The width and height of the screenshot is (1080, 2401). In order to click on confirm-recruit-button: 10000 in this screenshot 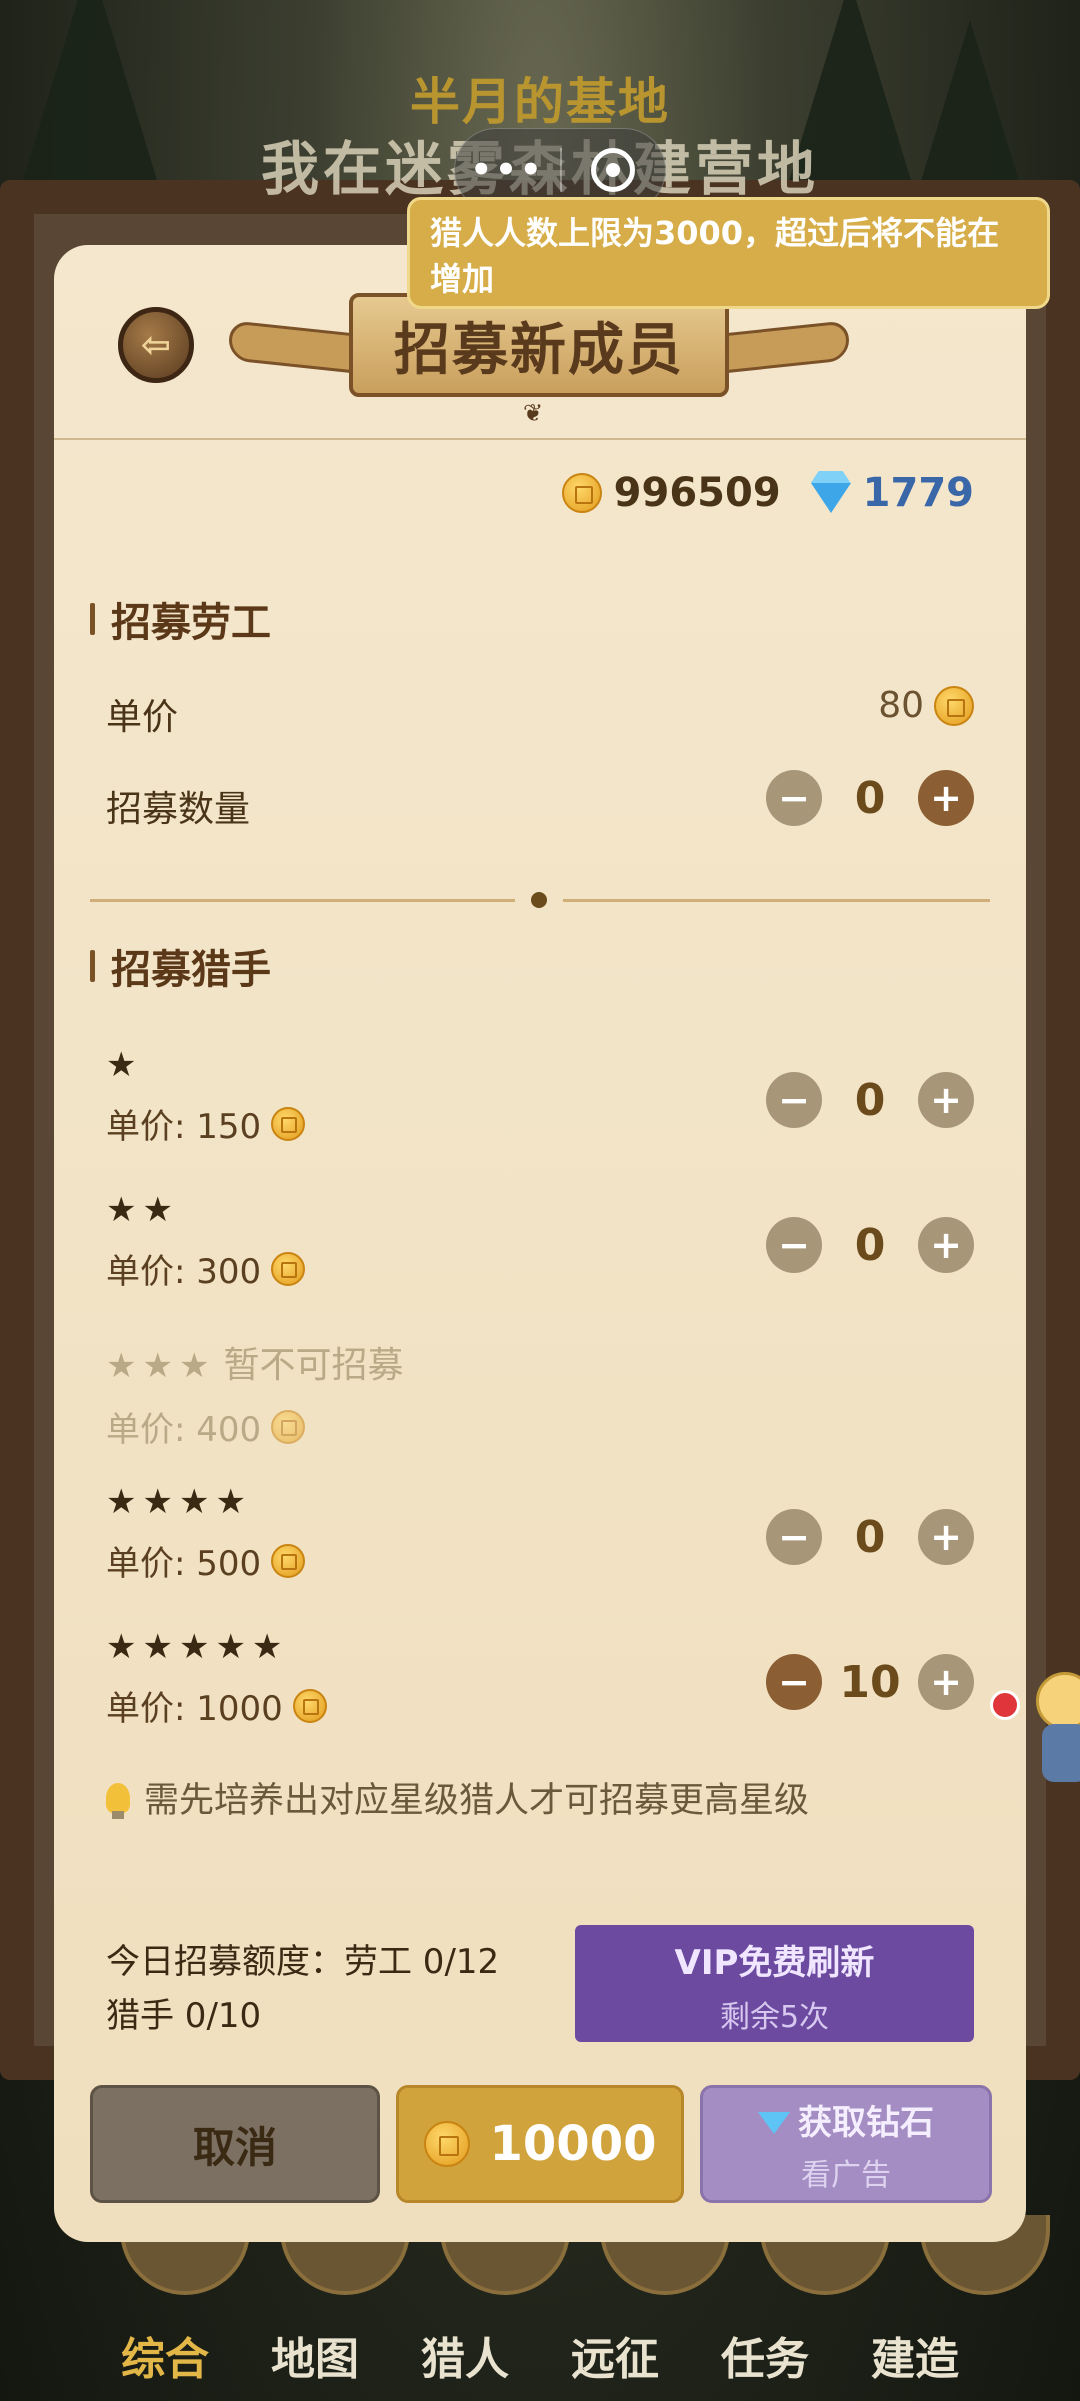, I will do `click(540, 2144)`.